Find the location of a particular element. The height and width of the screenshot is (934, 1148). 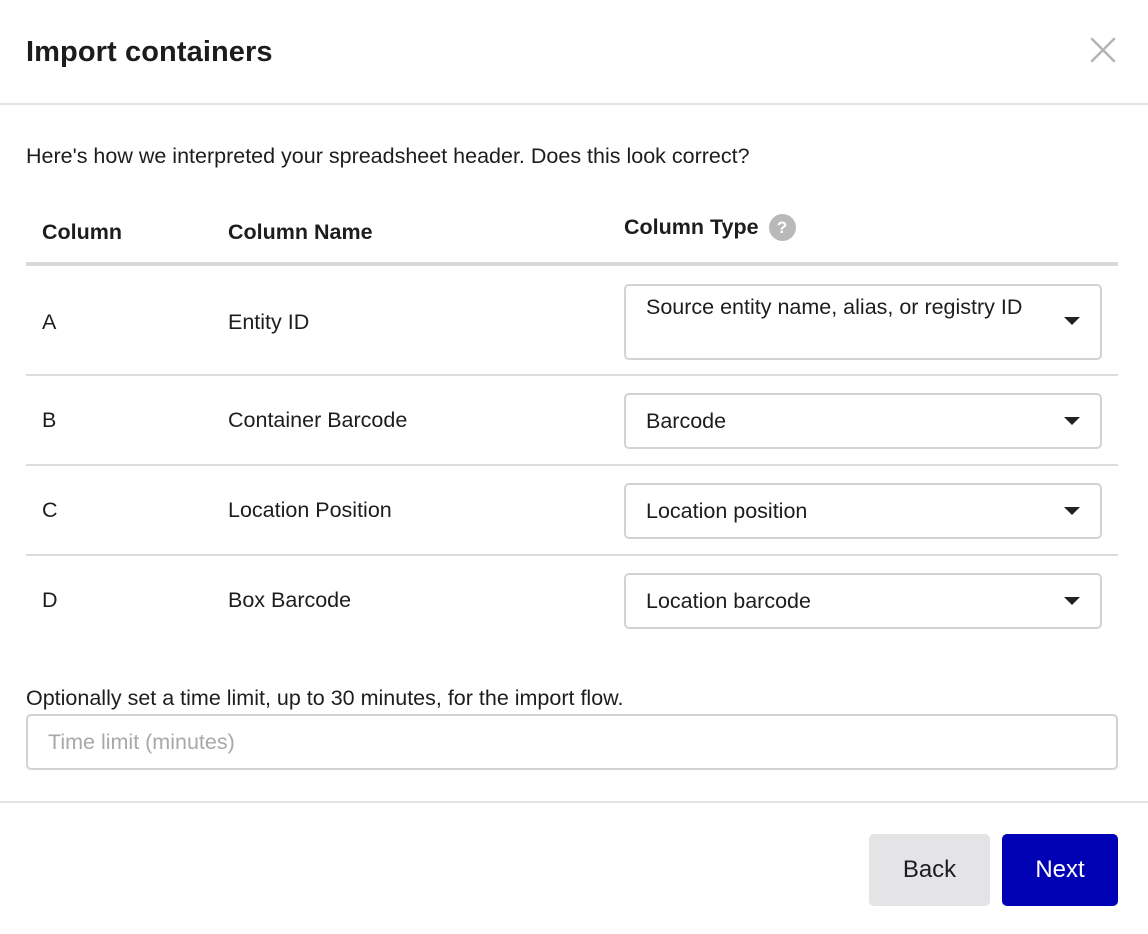

table-row: D Box Barcode Location barcode is located at coordinates (572, 601).